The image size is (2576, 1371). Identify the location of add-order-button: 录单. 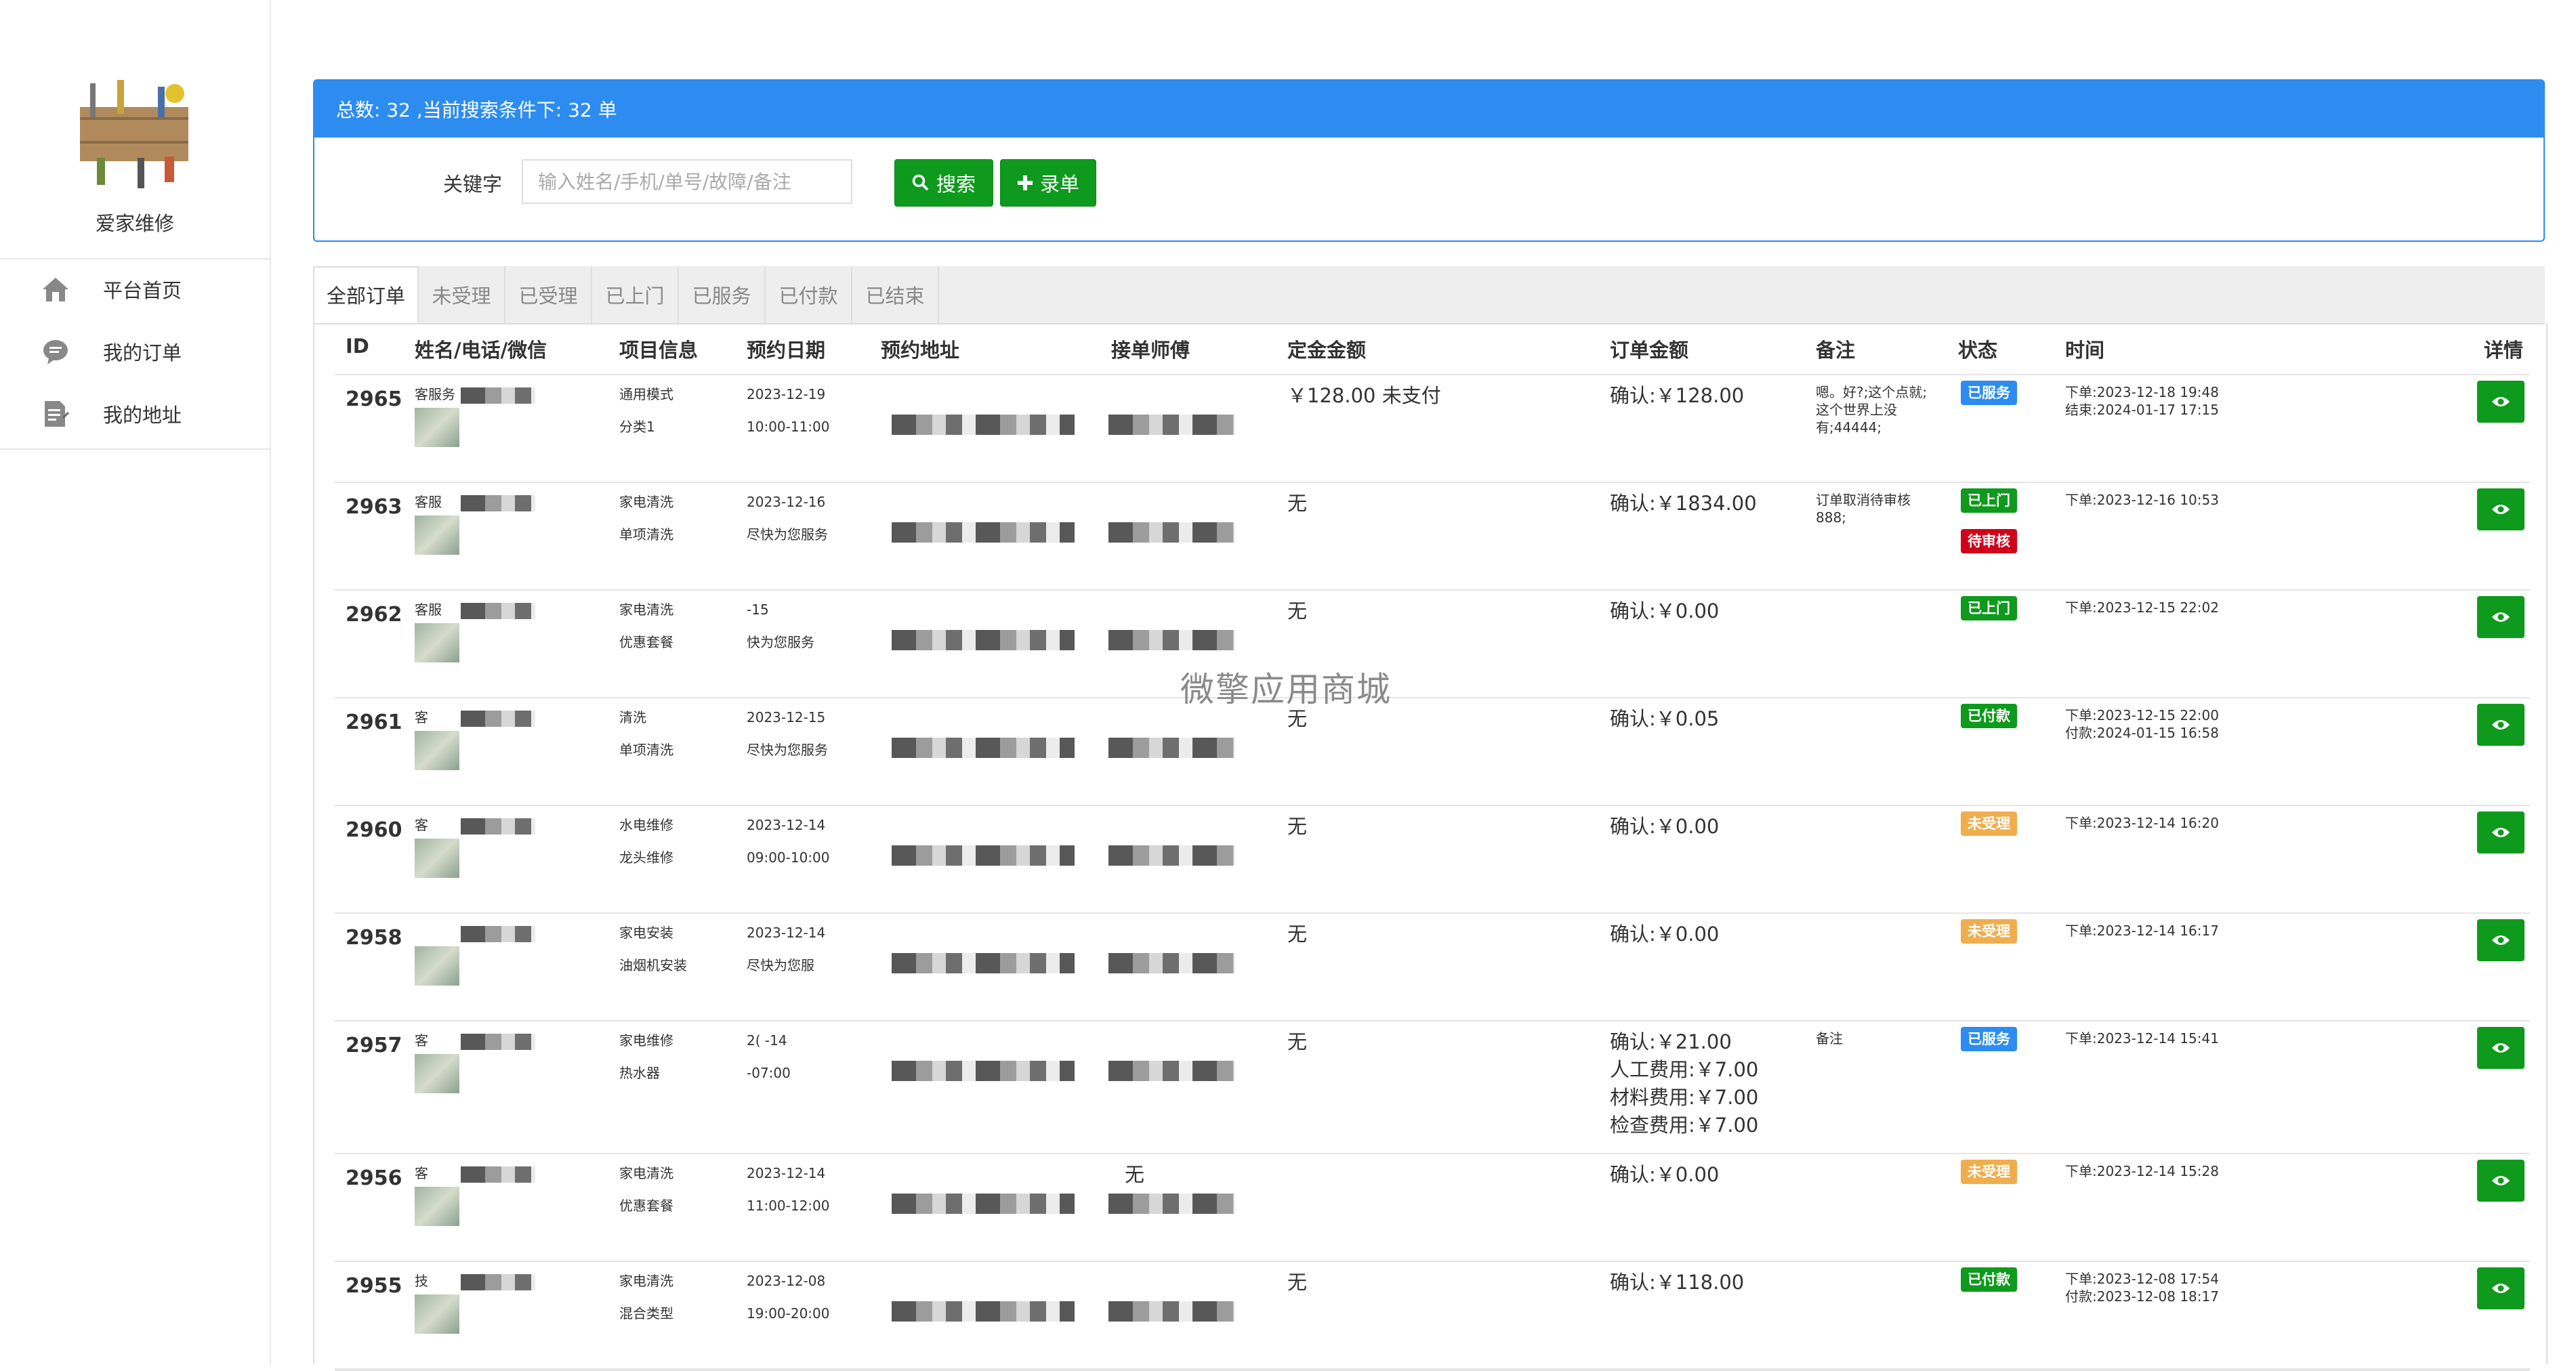
(1048, 183).